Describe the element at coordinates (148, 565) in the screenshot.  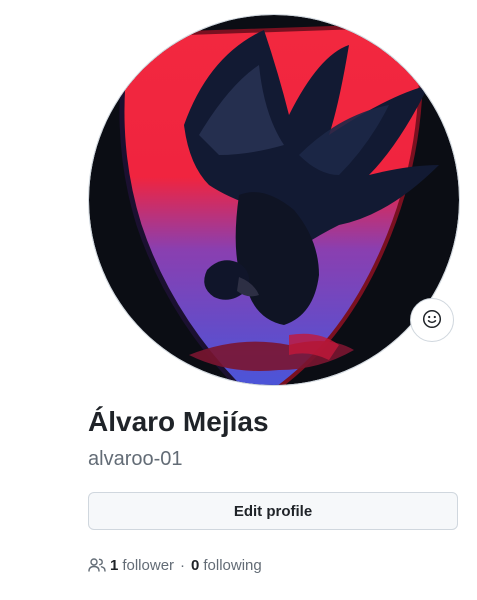
I see `followers-label: follower` at that location.